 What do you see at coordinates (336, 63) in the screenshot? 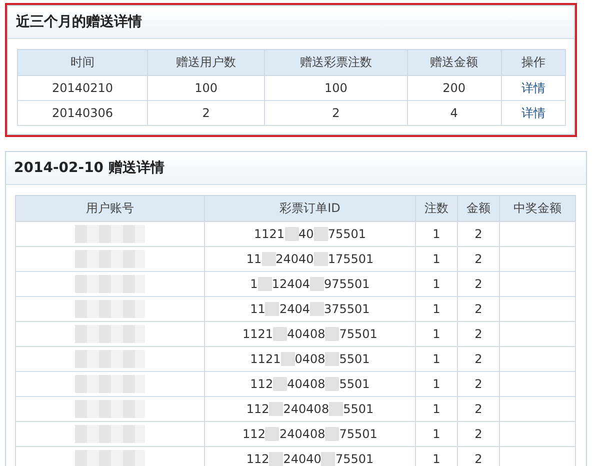
I see `column-header: 赠送彩票注数` at bounding box center [336, 63].